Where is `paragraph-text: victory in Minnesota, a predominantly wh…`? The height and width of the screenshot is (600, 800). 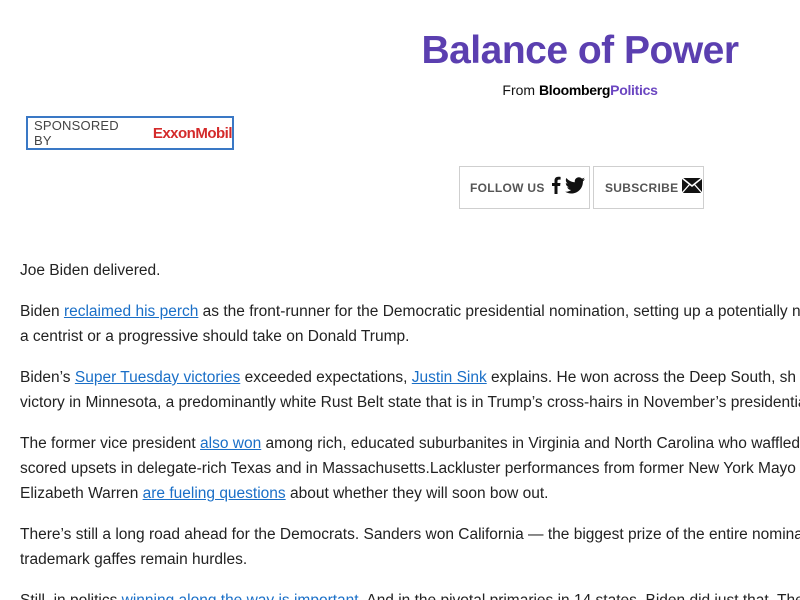 paragraph-text: victory in Minnesota, a predominantly wh… is located at coordinates (410, 402).